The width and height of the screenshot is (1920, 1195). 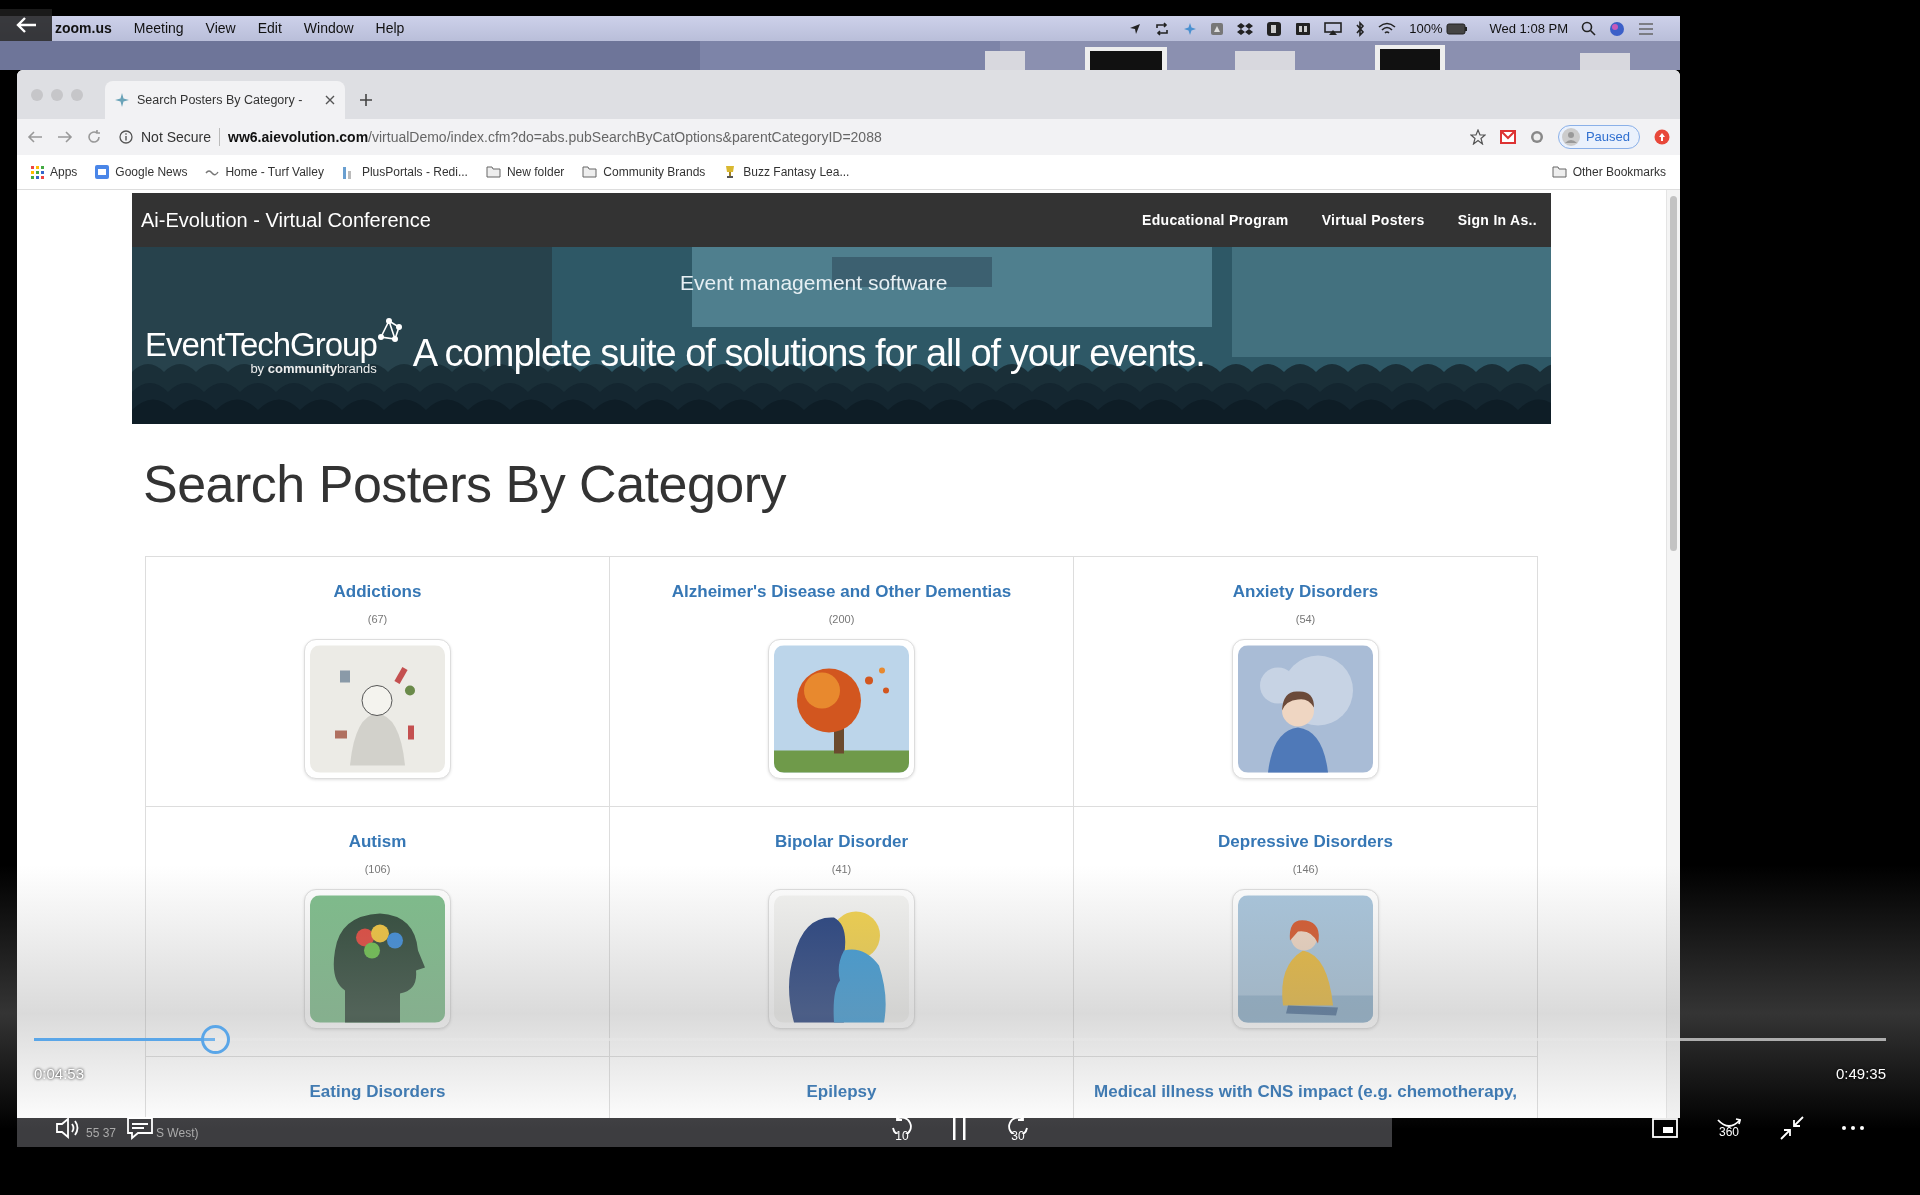 I want to click on menu-item: View, so click(x=220, y=28).